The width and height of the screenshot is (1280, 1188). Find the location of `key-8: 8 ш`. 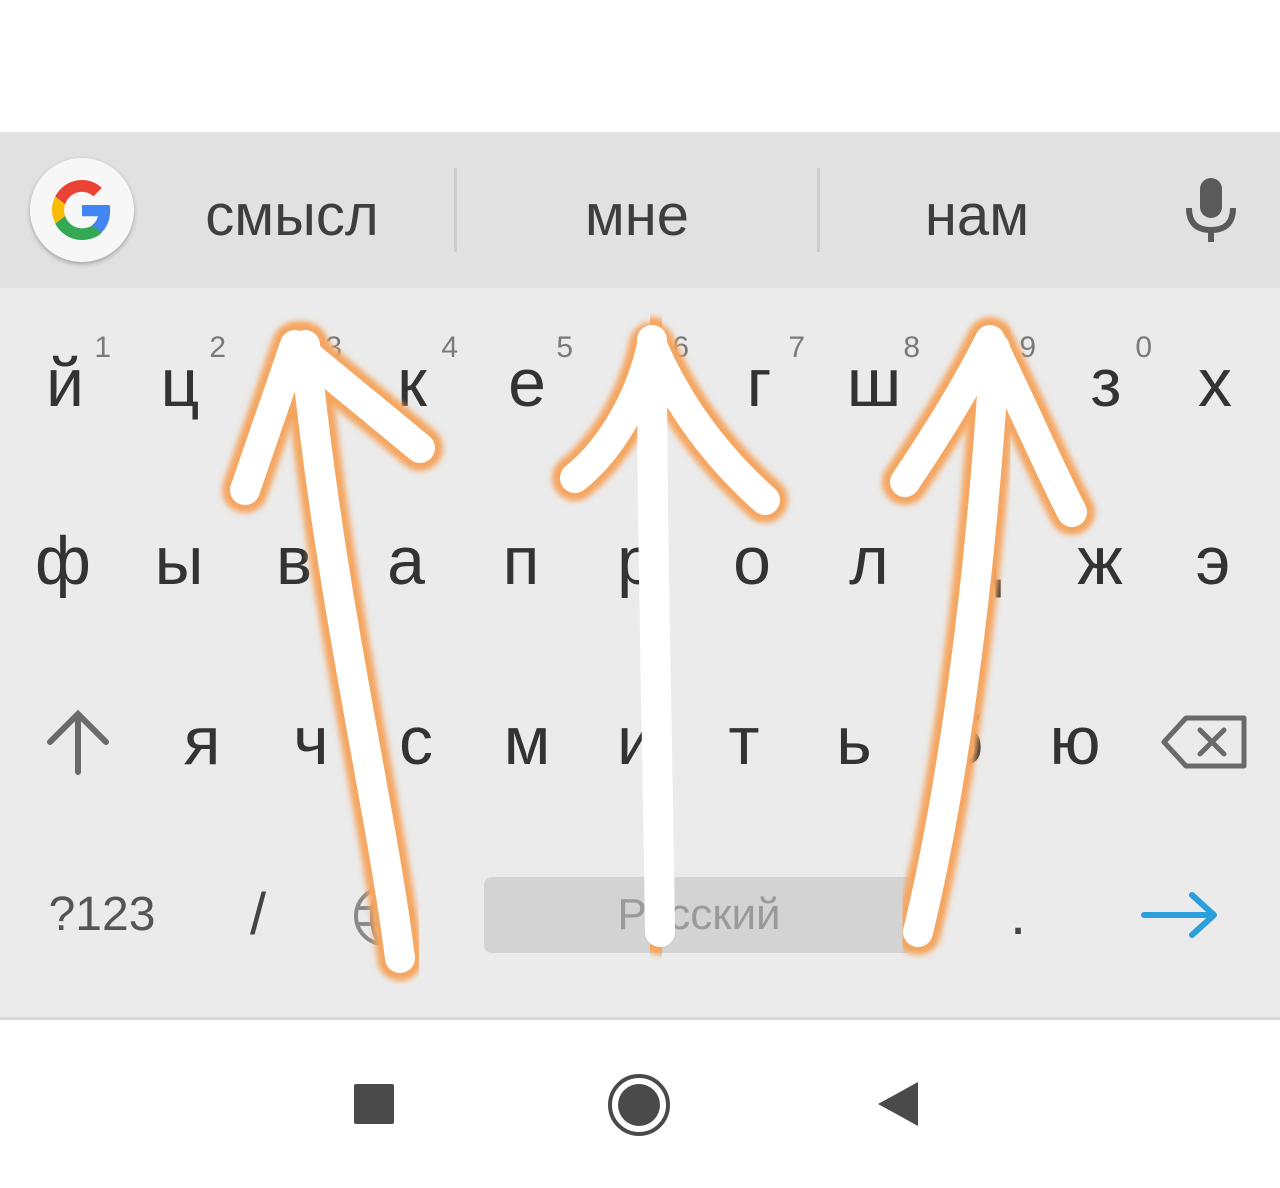

key-8: 8 ш is located at coordinates (874, 383).